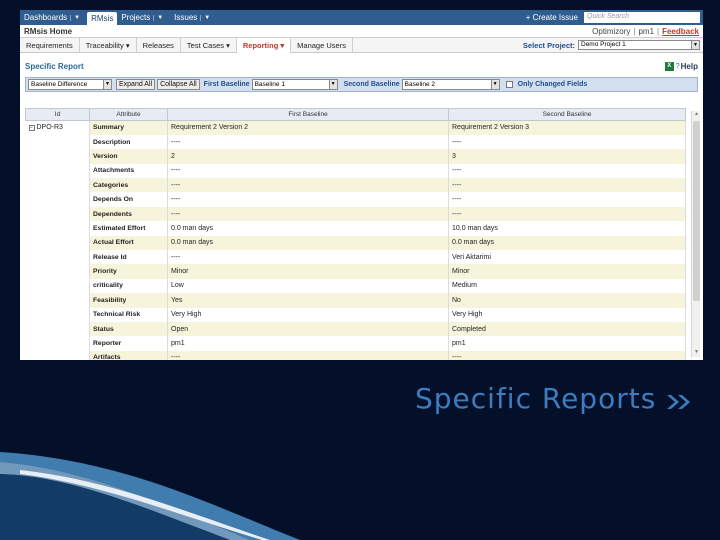 This screenshot has height=540, width=720. I want to click on expand-all-button: Expand All, so click(136, 84).